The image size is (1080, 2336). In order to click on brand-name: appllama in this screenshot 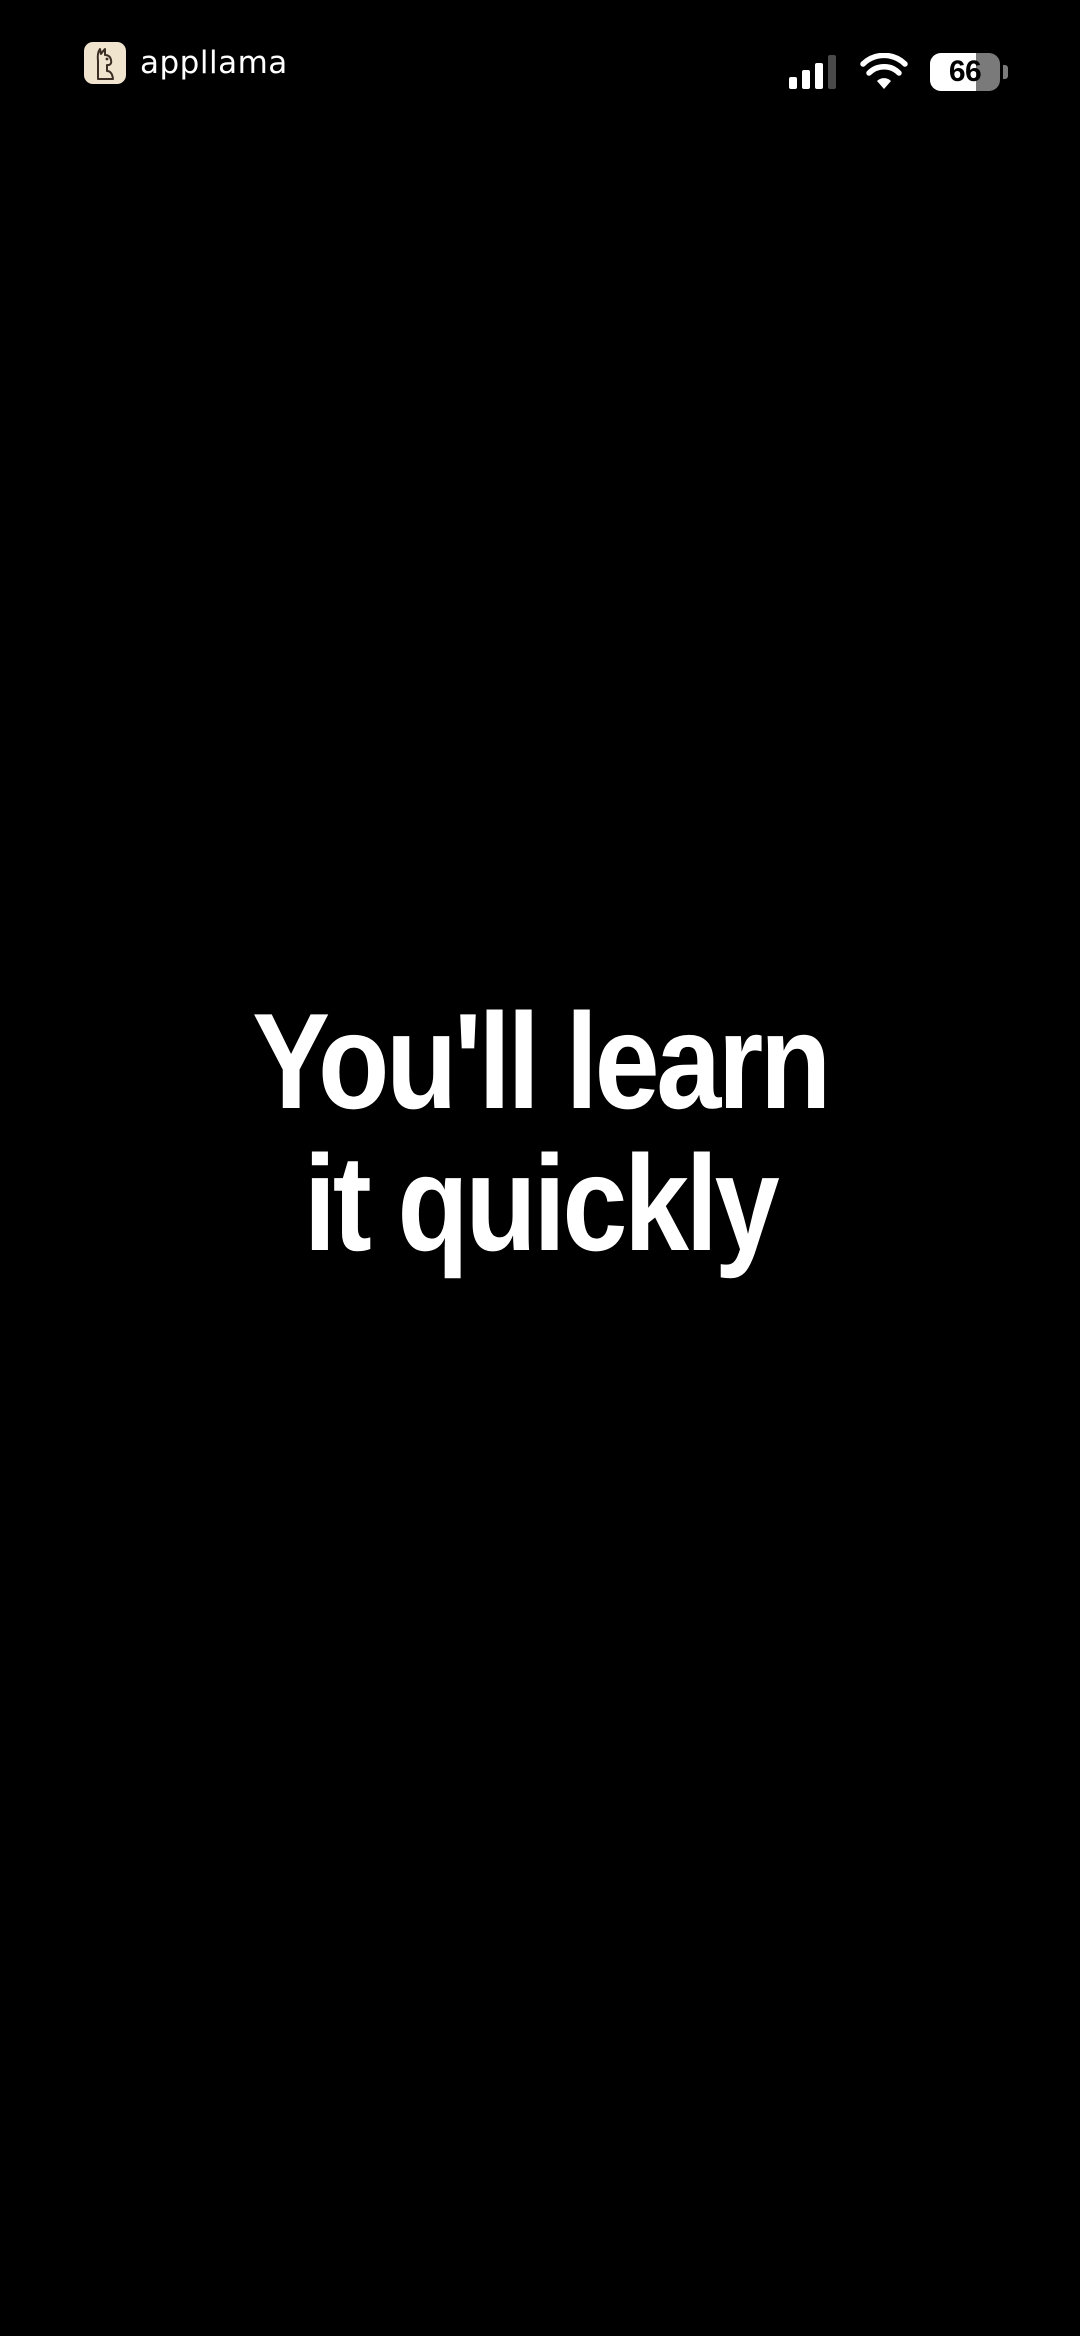, I will do `click(214, 62)`.